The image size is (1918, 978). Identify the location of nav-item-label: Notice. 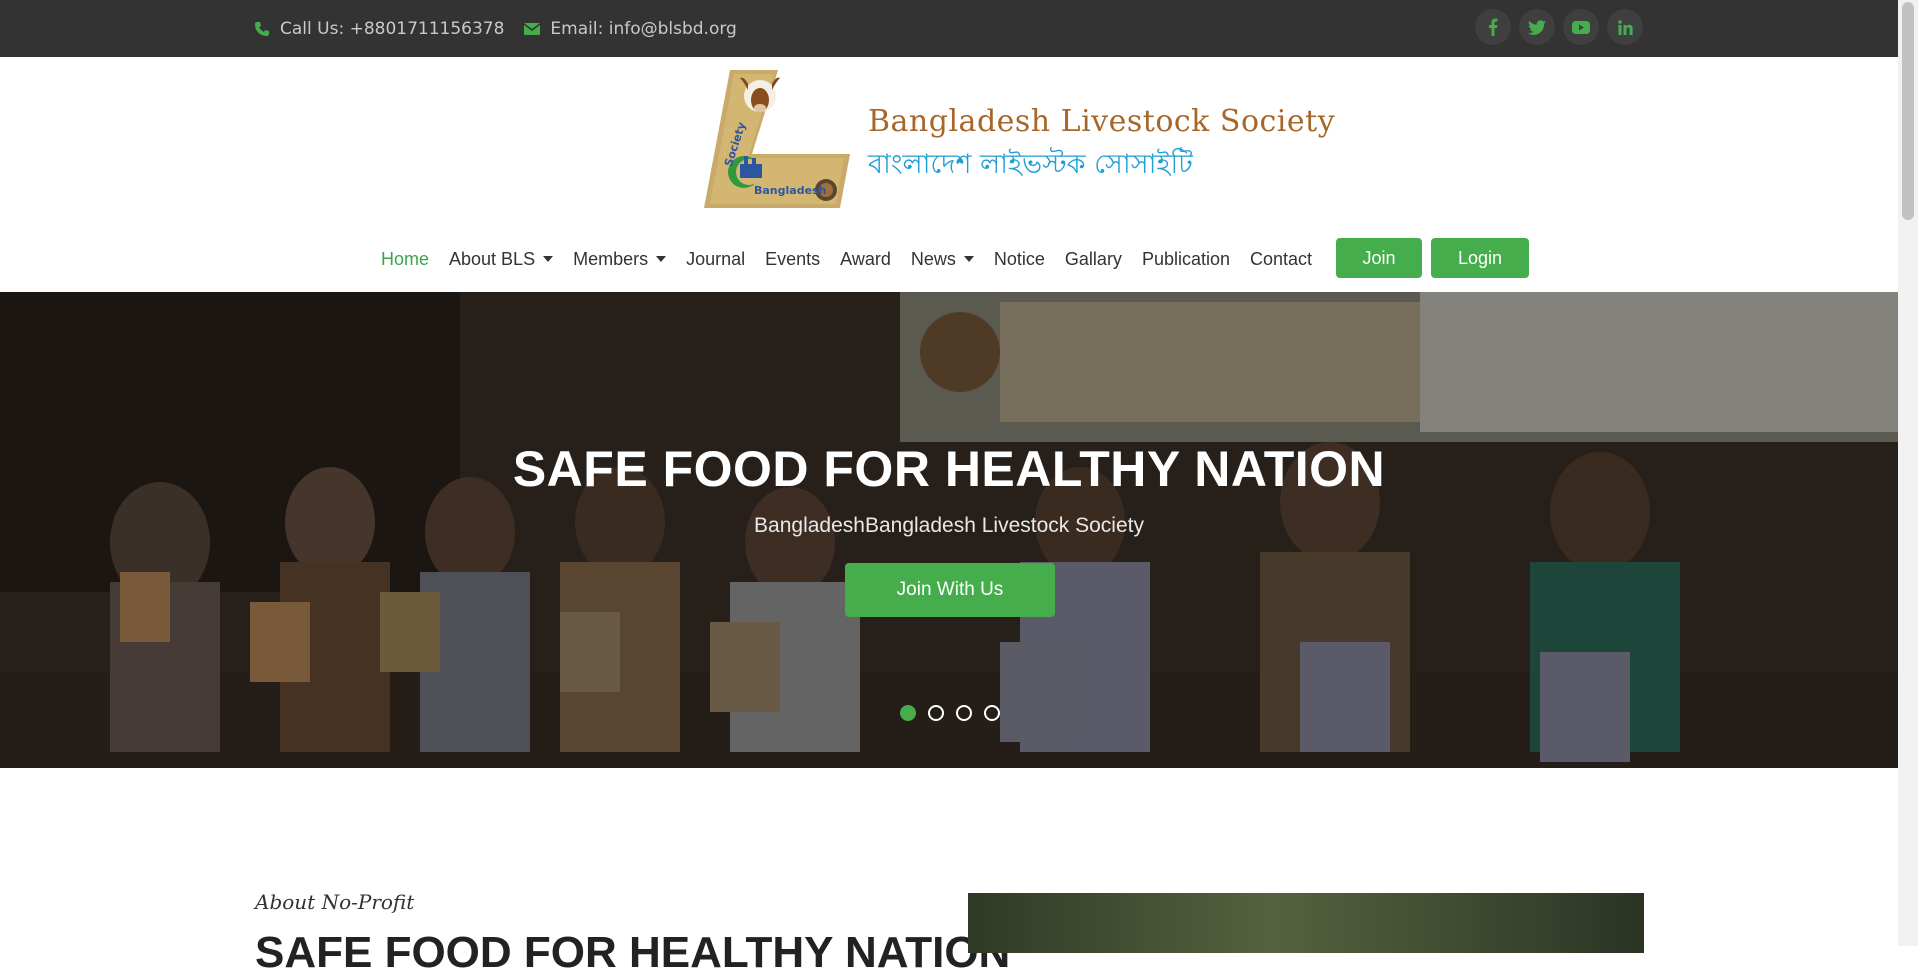
(1019, 258).